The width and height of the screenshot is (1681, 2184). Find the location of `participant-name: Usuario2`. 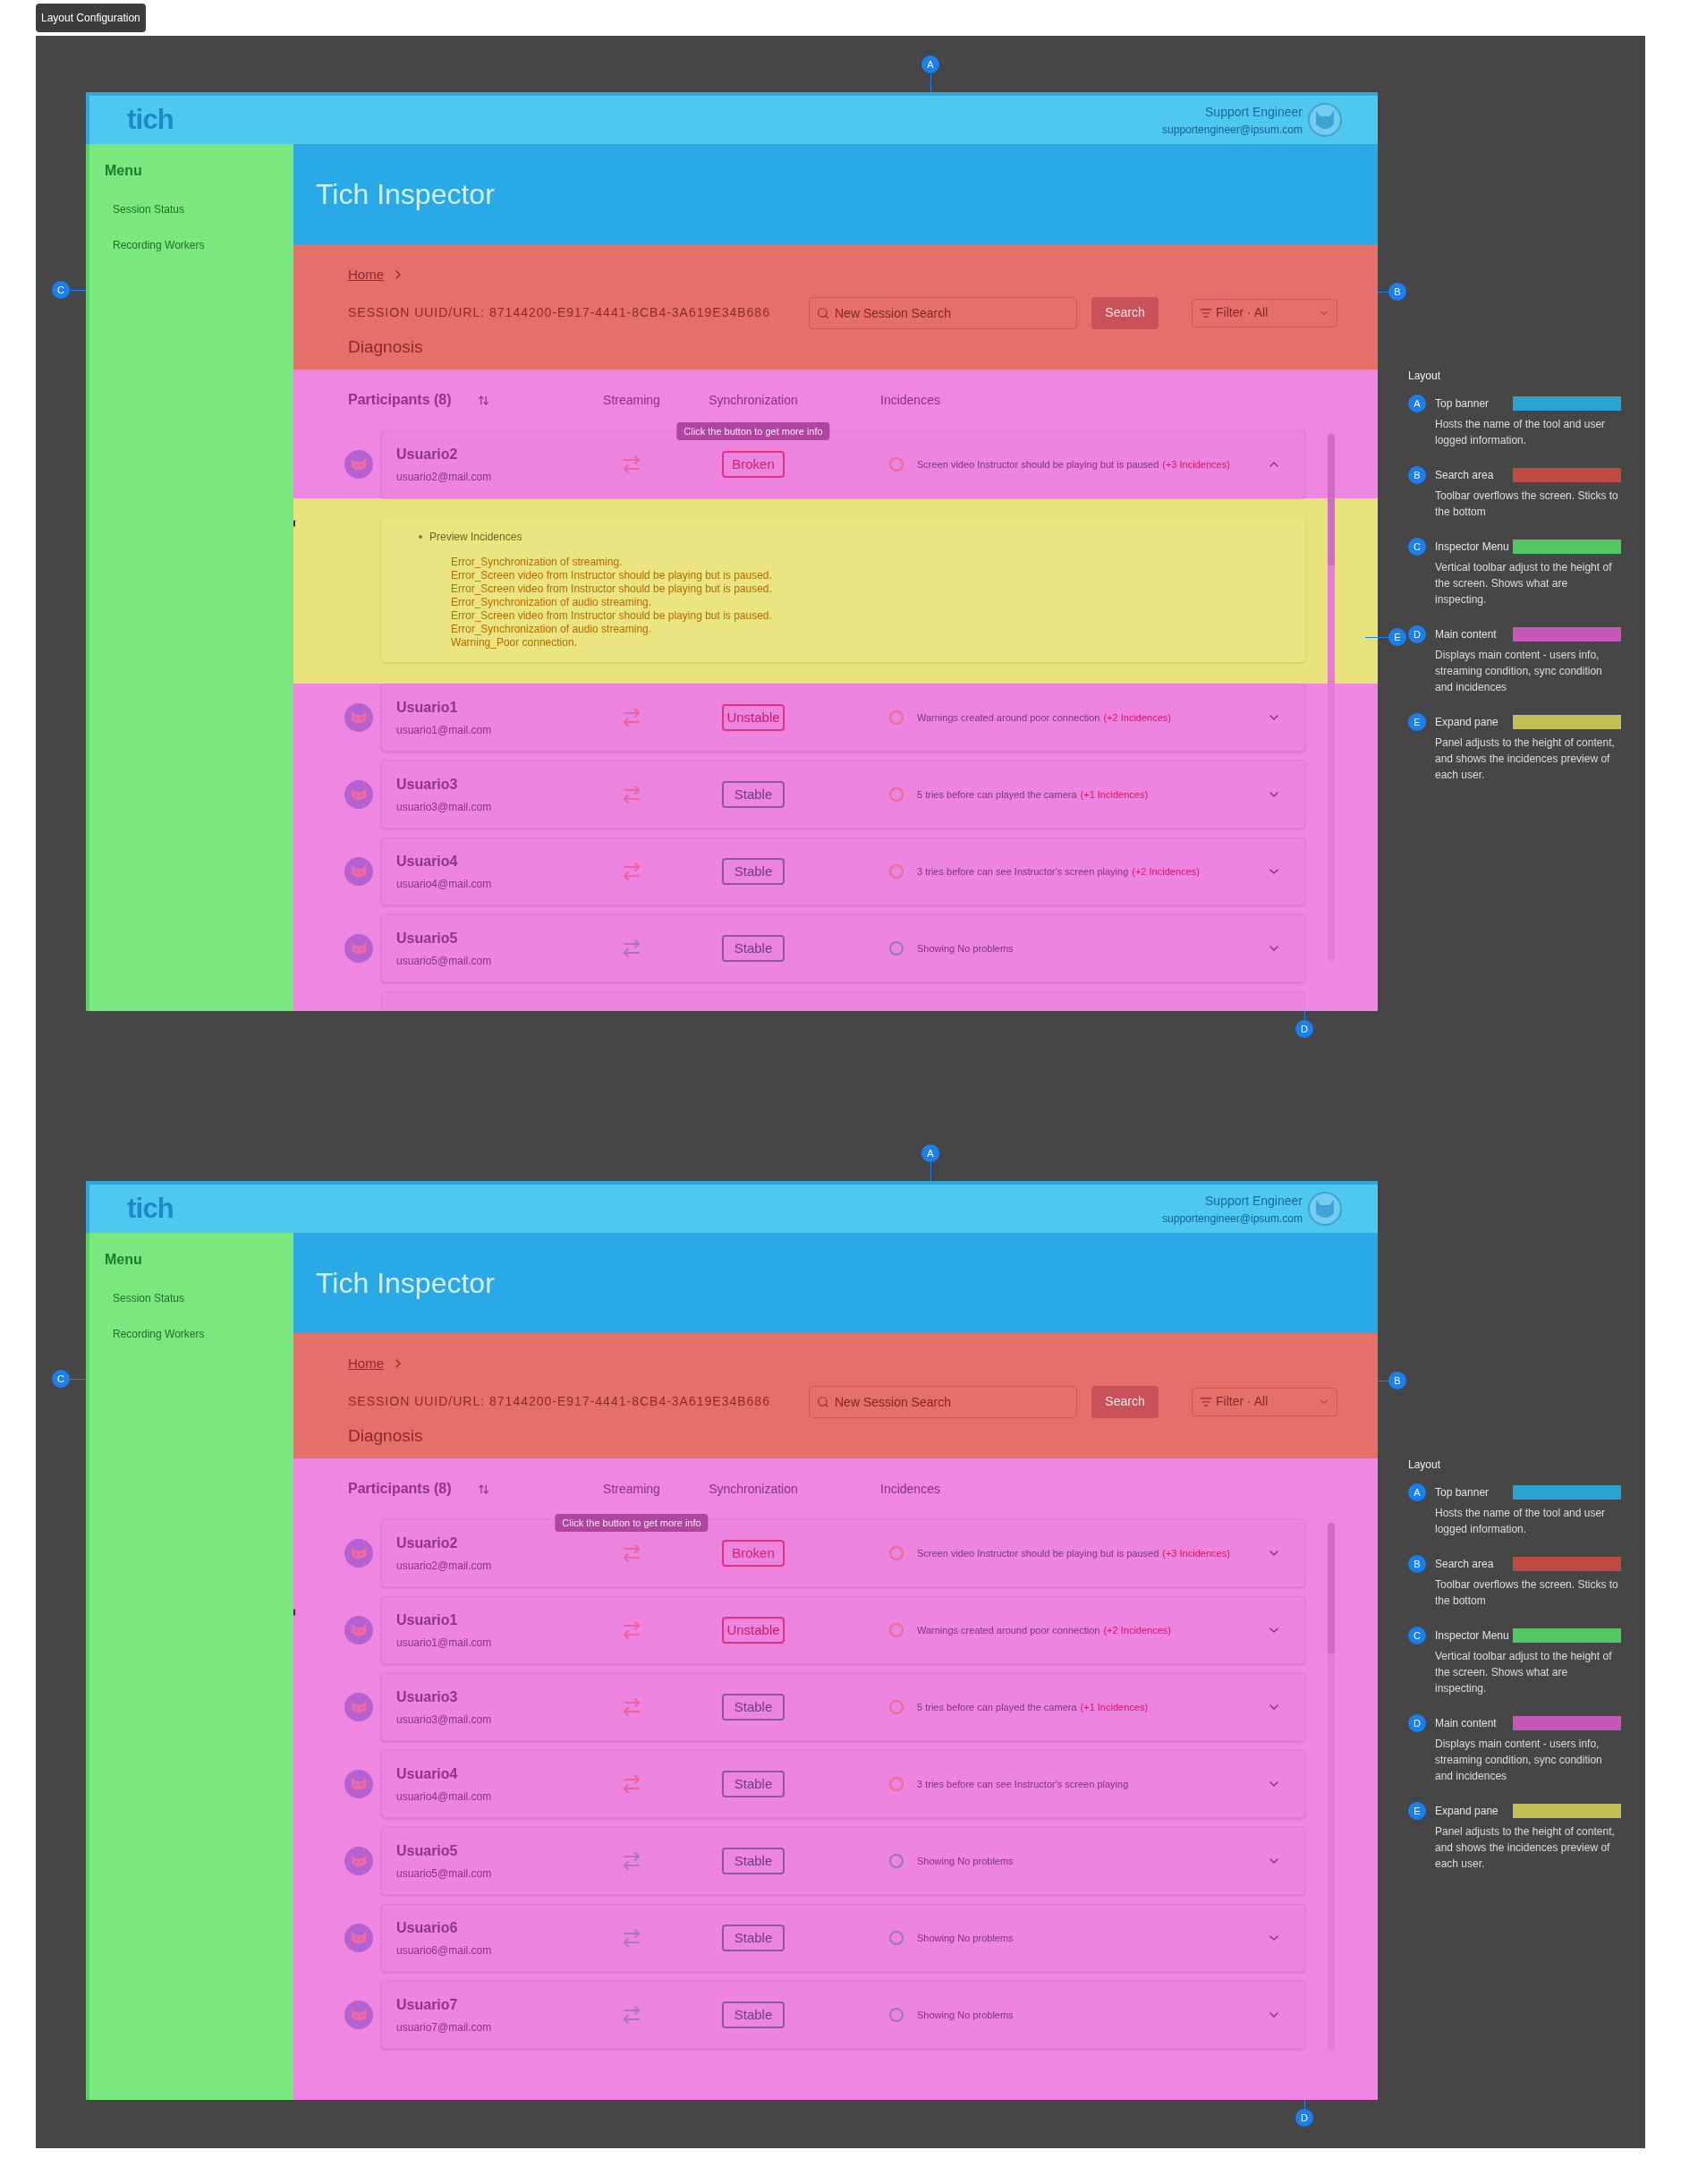

participant-name: Usuario2 is located at coordinates (427, 454).